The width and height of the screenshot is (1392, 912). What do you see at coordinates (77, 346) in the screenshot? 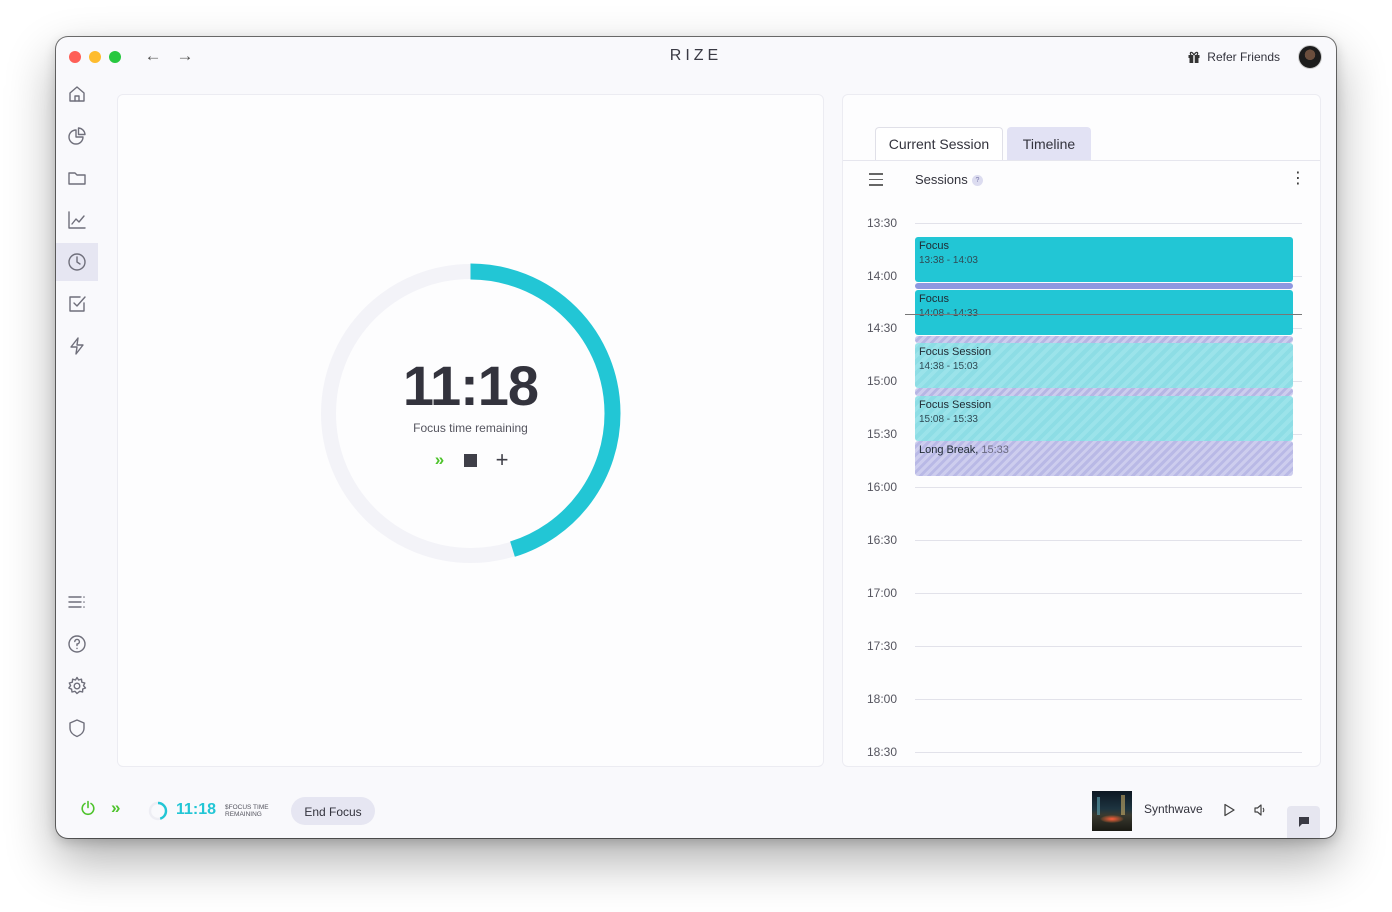
I see `lightning-icon` at bounding box center [77, 346].